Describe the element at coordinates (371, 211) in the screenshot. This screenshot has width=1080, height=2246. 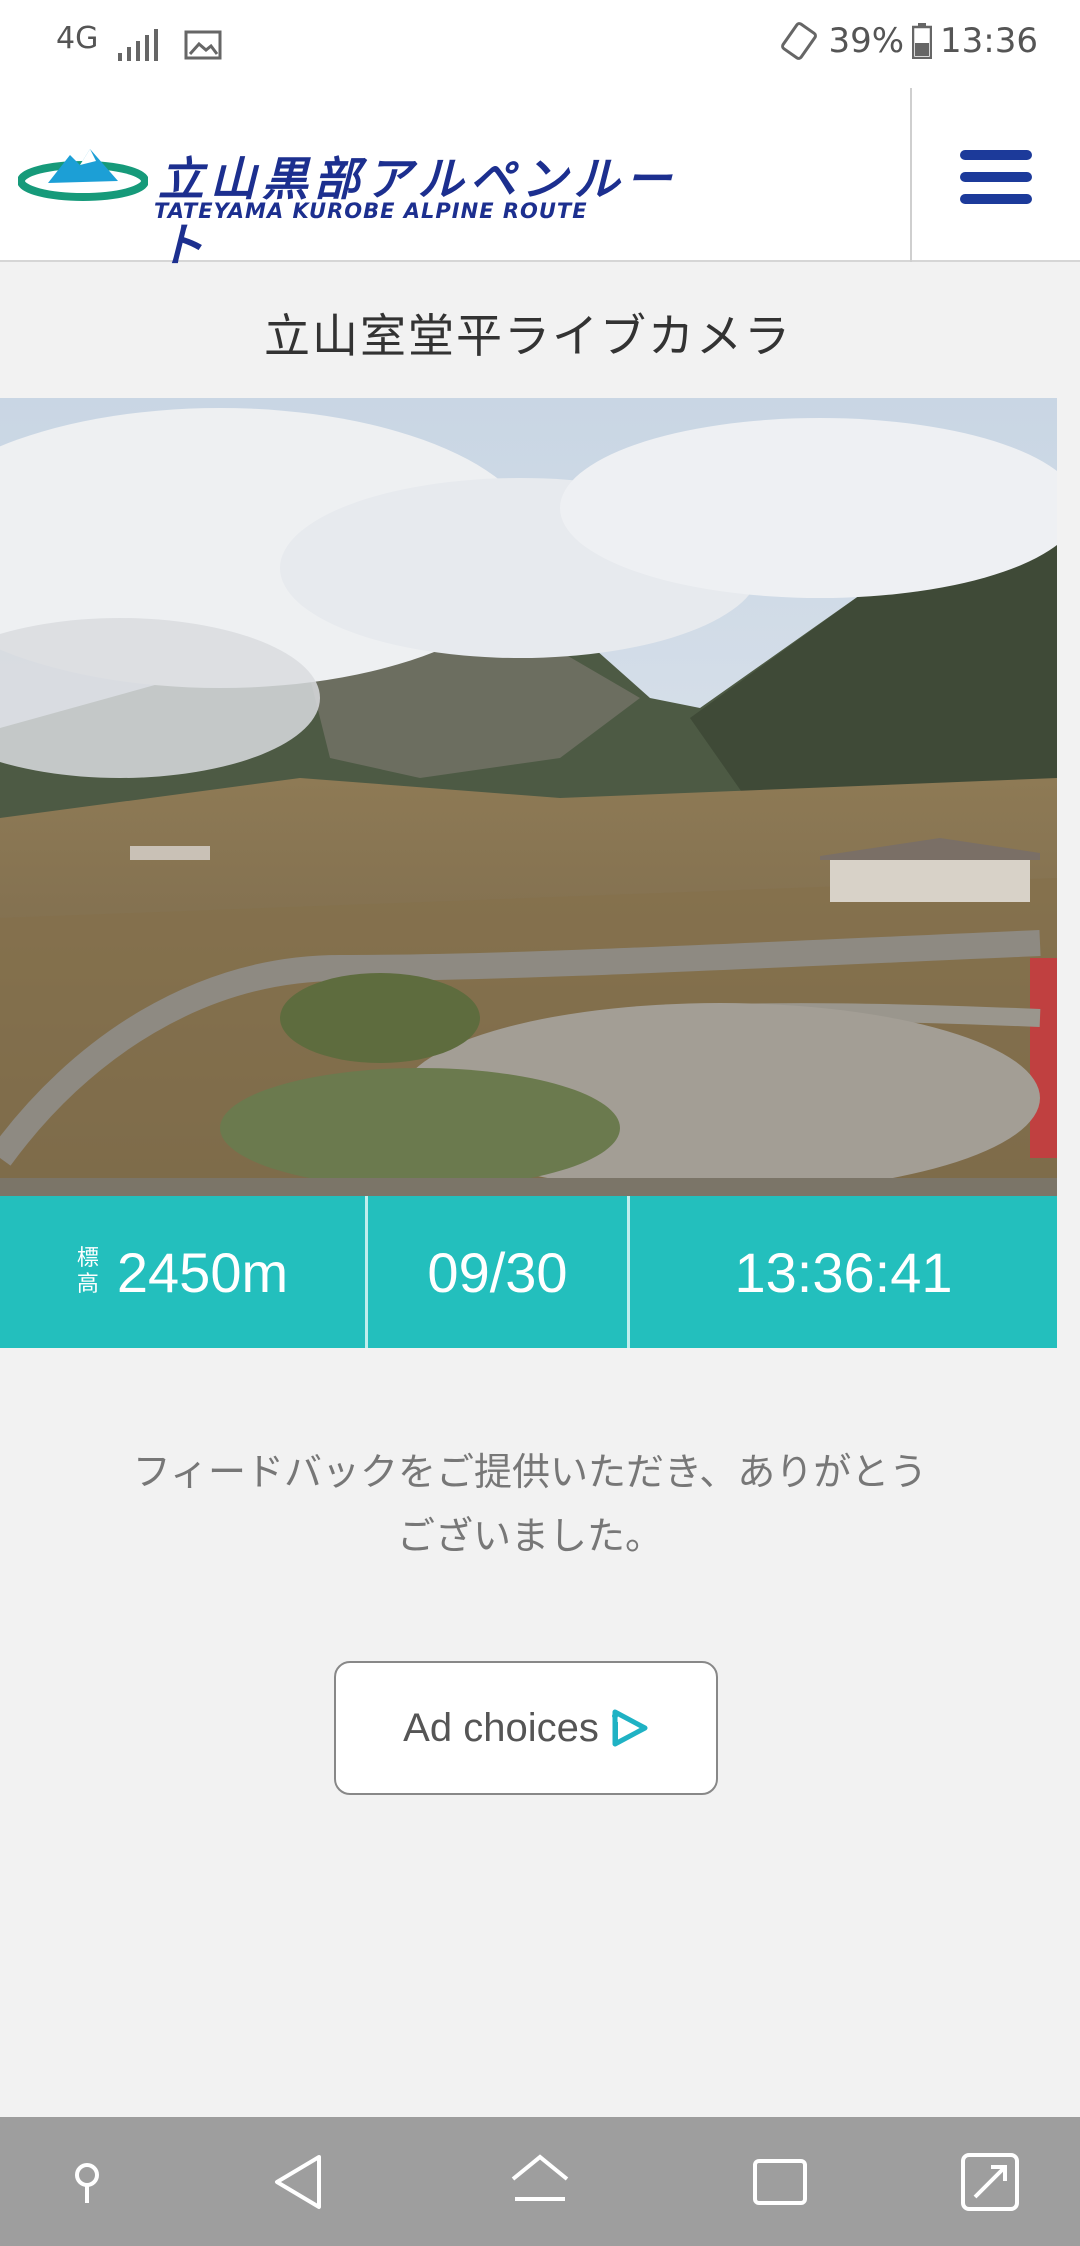
I see `logo-text-en: TATEYAMA KUROBE ALPINE ROUTE` at that location.